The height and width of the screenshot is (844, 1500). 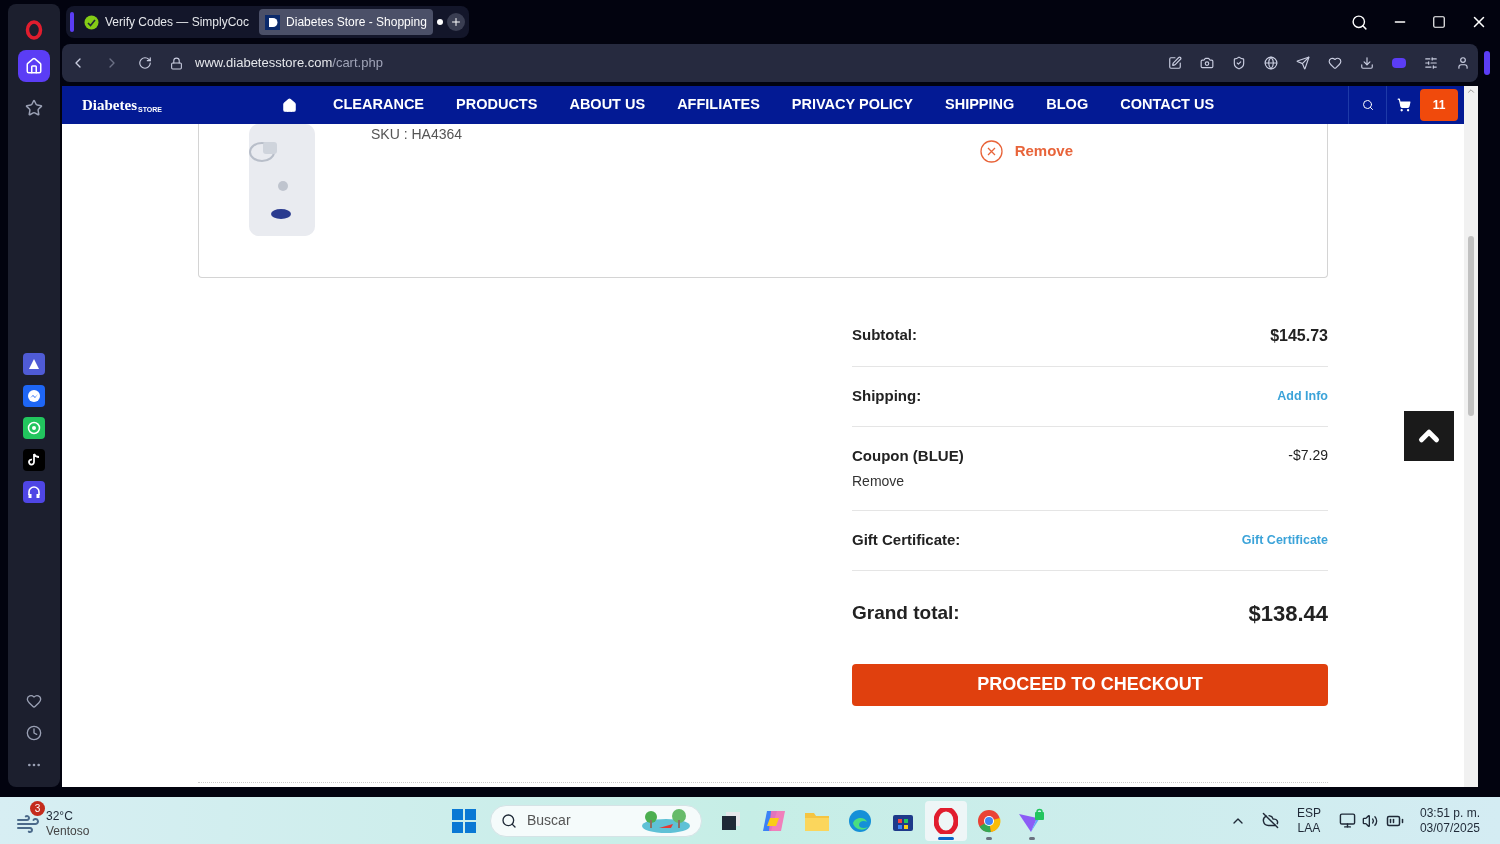 I want to click on browser-tab: Verify Codes — SimplyCoc, so click(x=167, y=22).